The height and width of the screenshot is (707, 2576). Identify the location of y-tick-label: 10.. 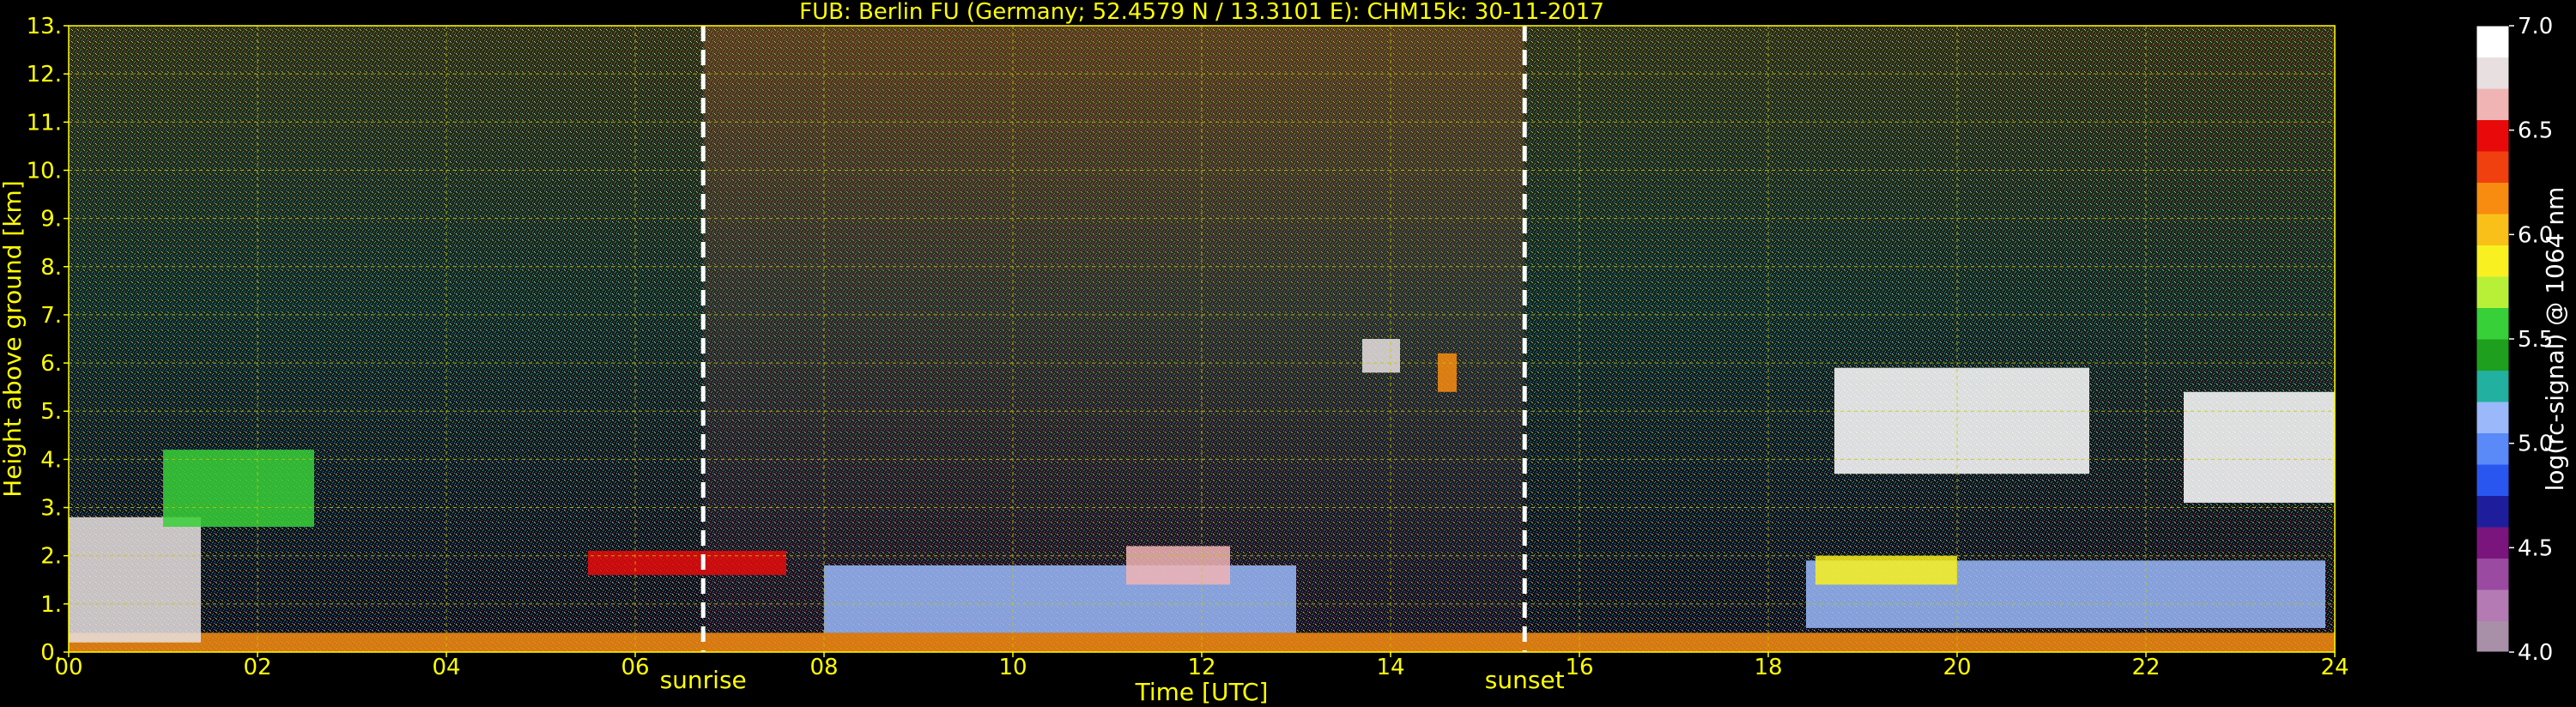
(44, 171).